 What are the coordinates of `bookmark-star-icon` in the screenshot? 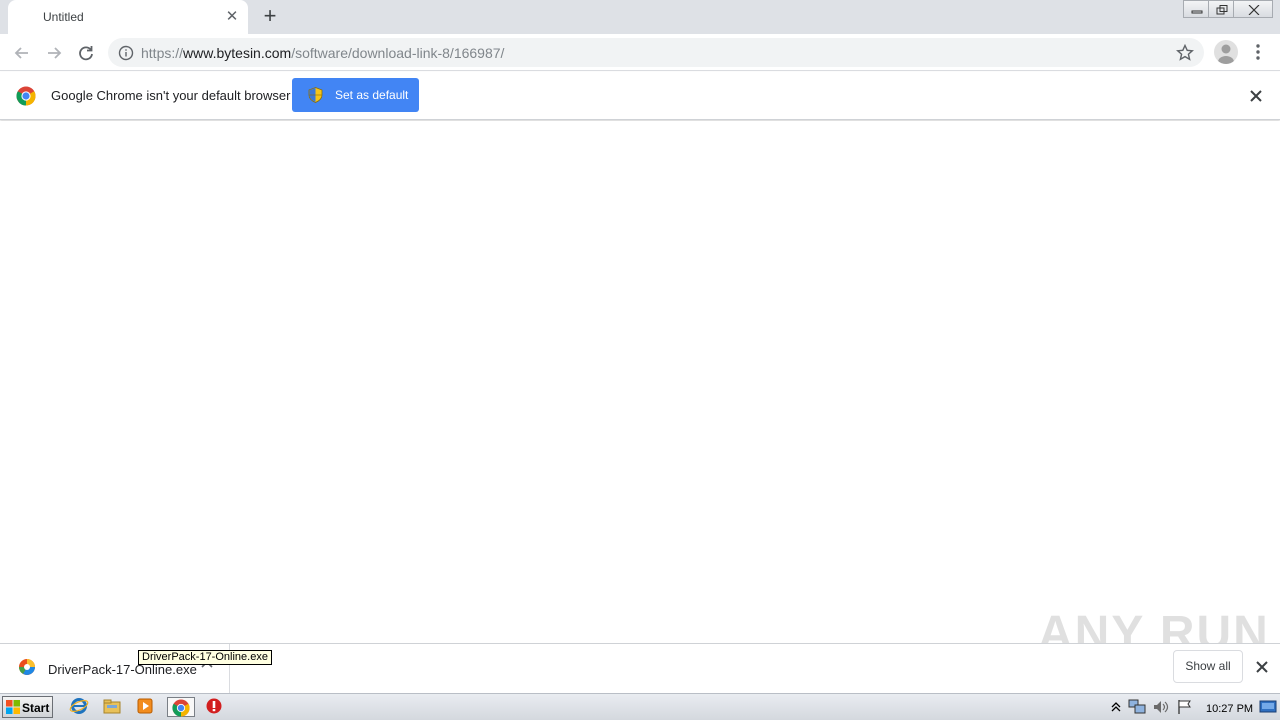 It's located at (1185, 53).